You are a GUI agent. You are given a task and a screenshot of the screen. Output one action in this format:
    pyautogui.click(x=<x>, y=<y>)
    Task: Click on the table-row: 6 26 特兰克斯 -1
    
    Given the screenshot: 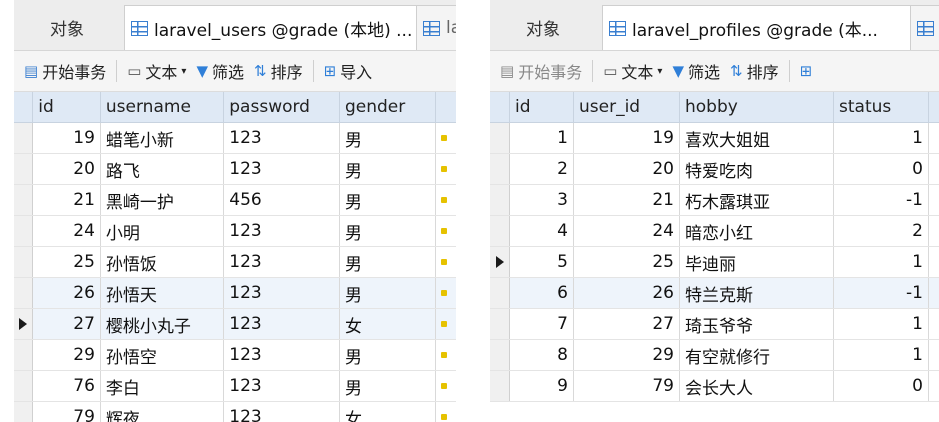 What is the action you would take?
    pyautogui.click(x=714, y=293)
    